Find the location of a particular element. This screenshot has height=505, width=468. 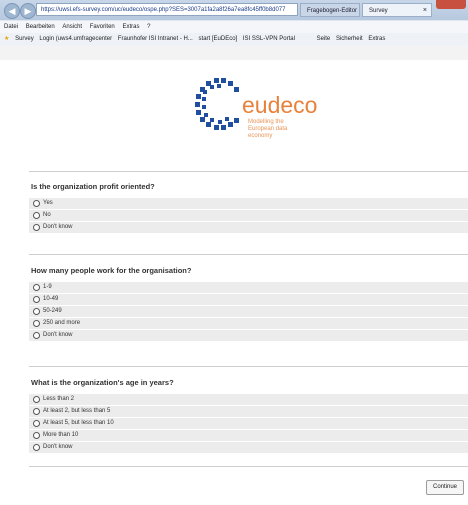

menu-item-bearbeiten: Bearbeiten is located at coordinates (40, 27).